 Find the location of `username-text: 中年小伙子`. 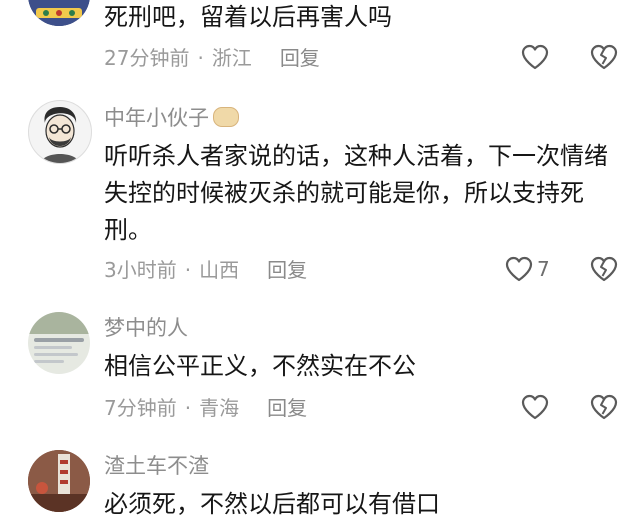

username-text: 中年小伙子 is located at coordinates (156, 118).